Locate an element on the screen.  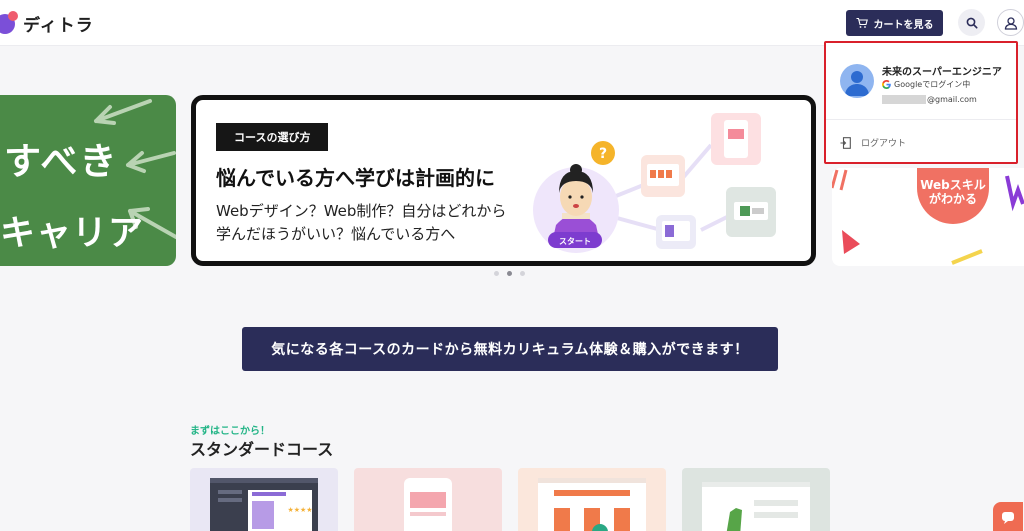
slide-desc-line2: 学んだほうがいい？悩んでいる方へ is located at coordinates (336, 234).